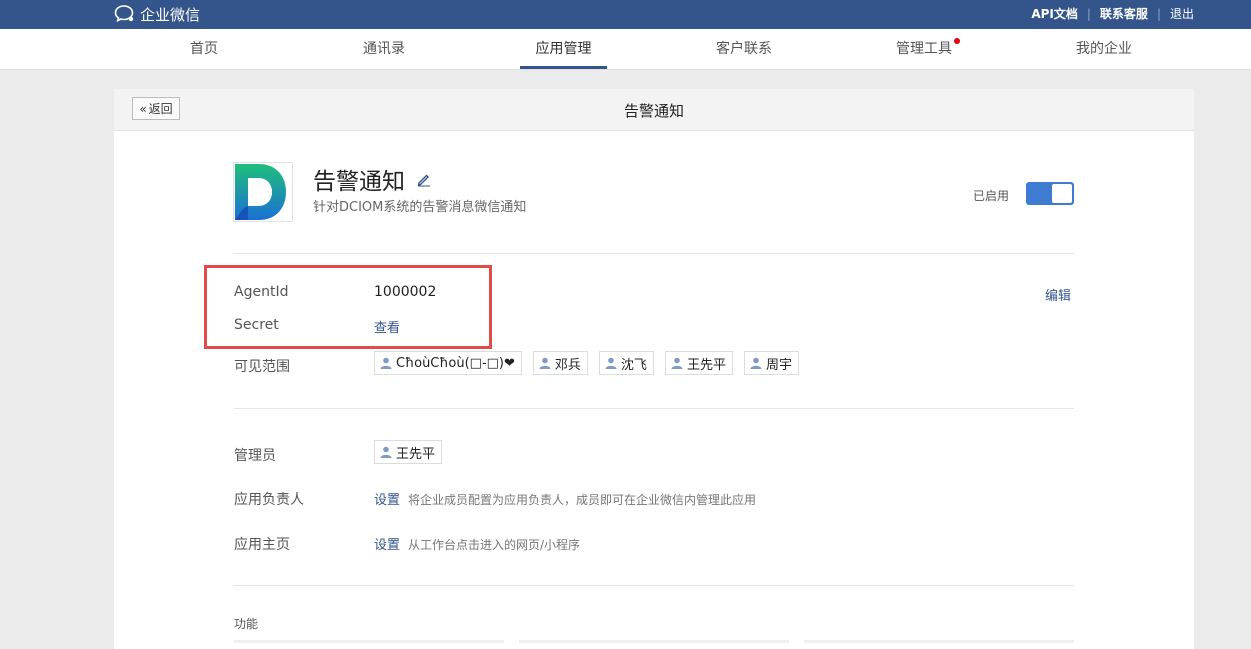  What do you see at coordinates (991, 196) in the screenshot?
I see `status-label: 已启用` at bounding box center [991, 196].